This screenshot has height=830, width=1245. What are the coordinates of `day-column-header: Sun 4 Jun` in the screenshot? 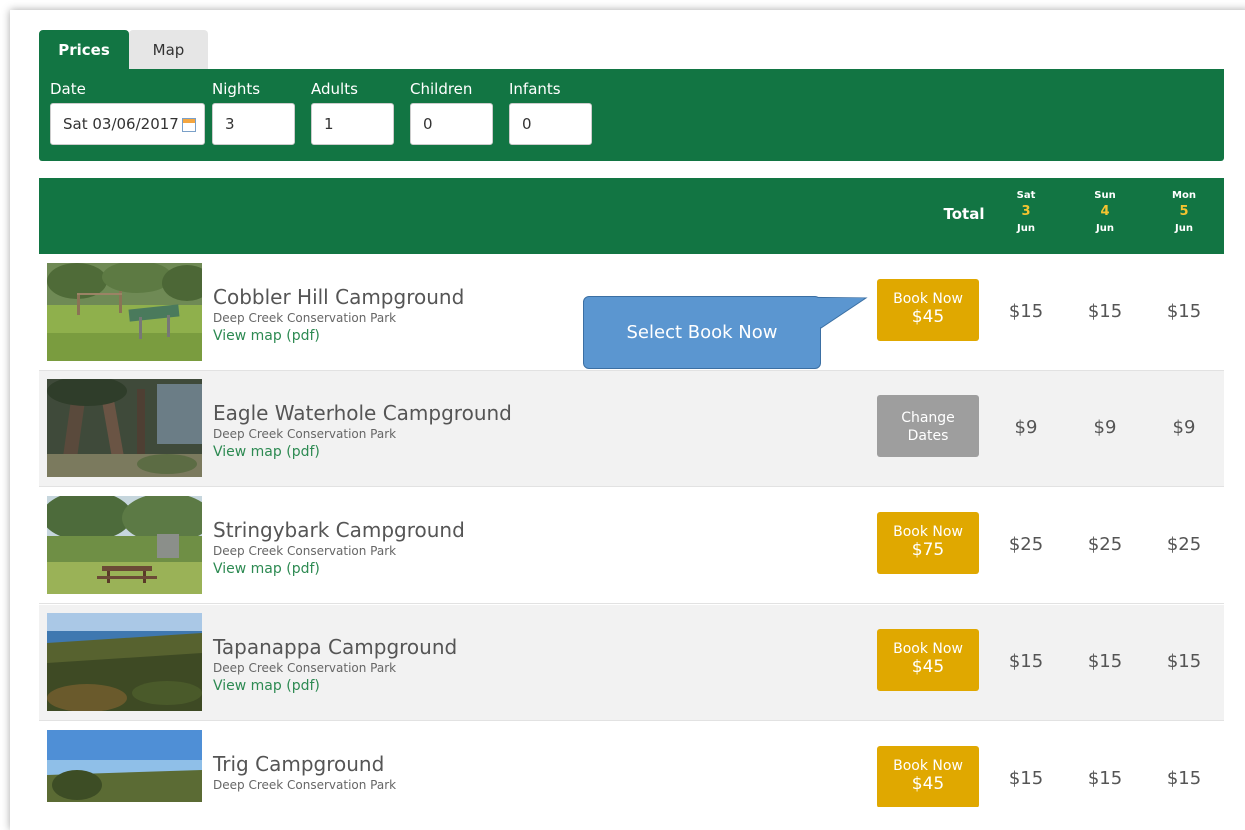 It's located at (1105, 212).